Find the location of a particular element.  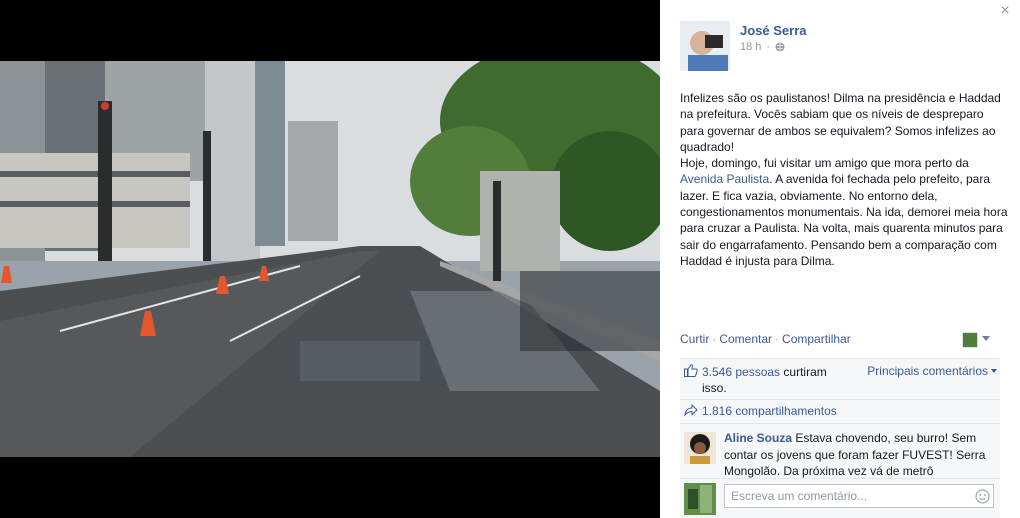

smiley-icon is located at coordinates (982, 496).